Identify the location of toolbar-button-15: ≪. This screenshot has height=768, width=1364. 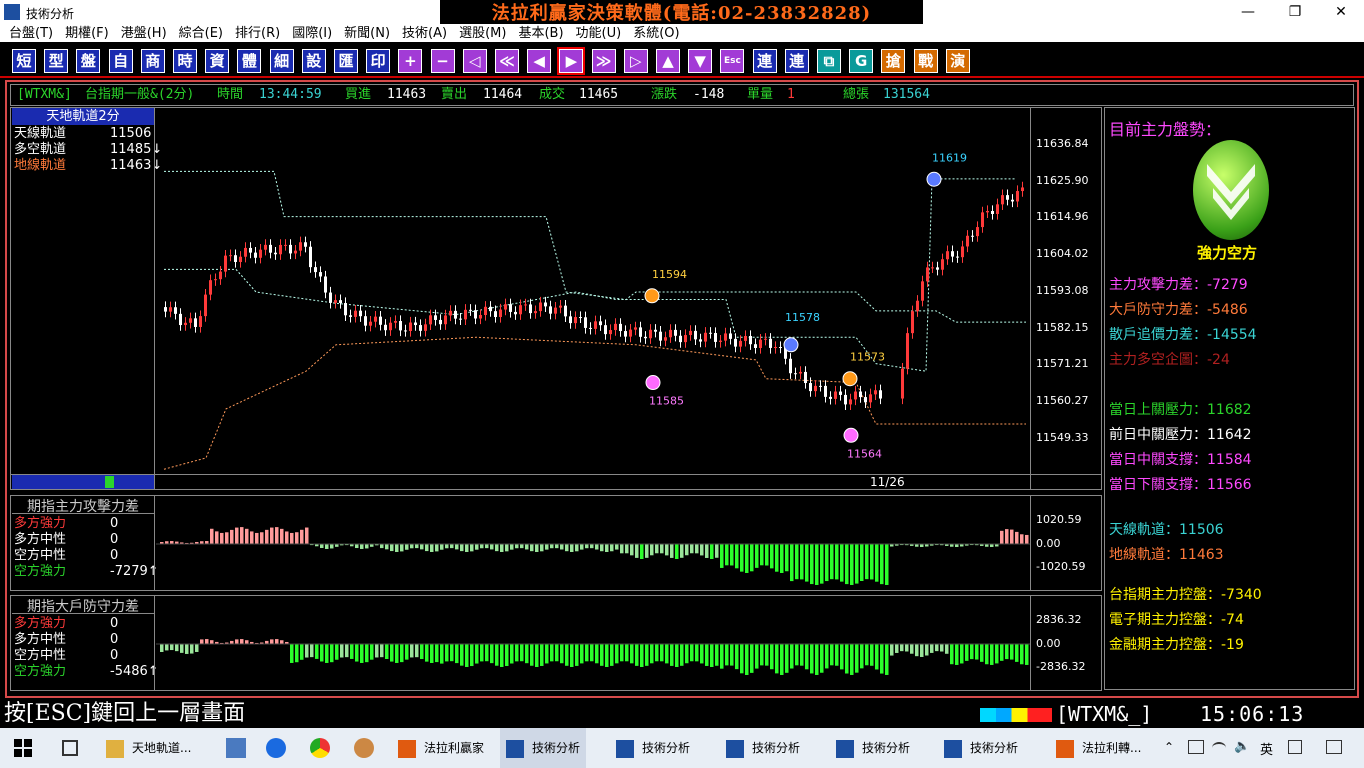
(507, 61).